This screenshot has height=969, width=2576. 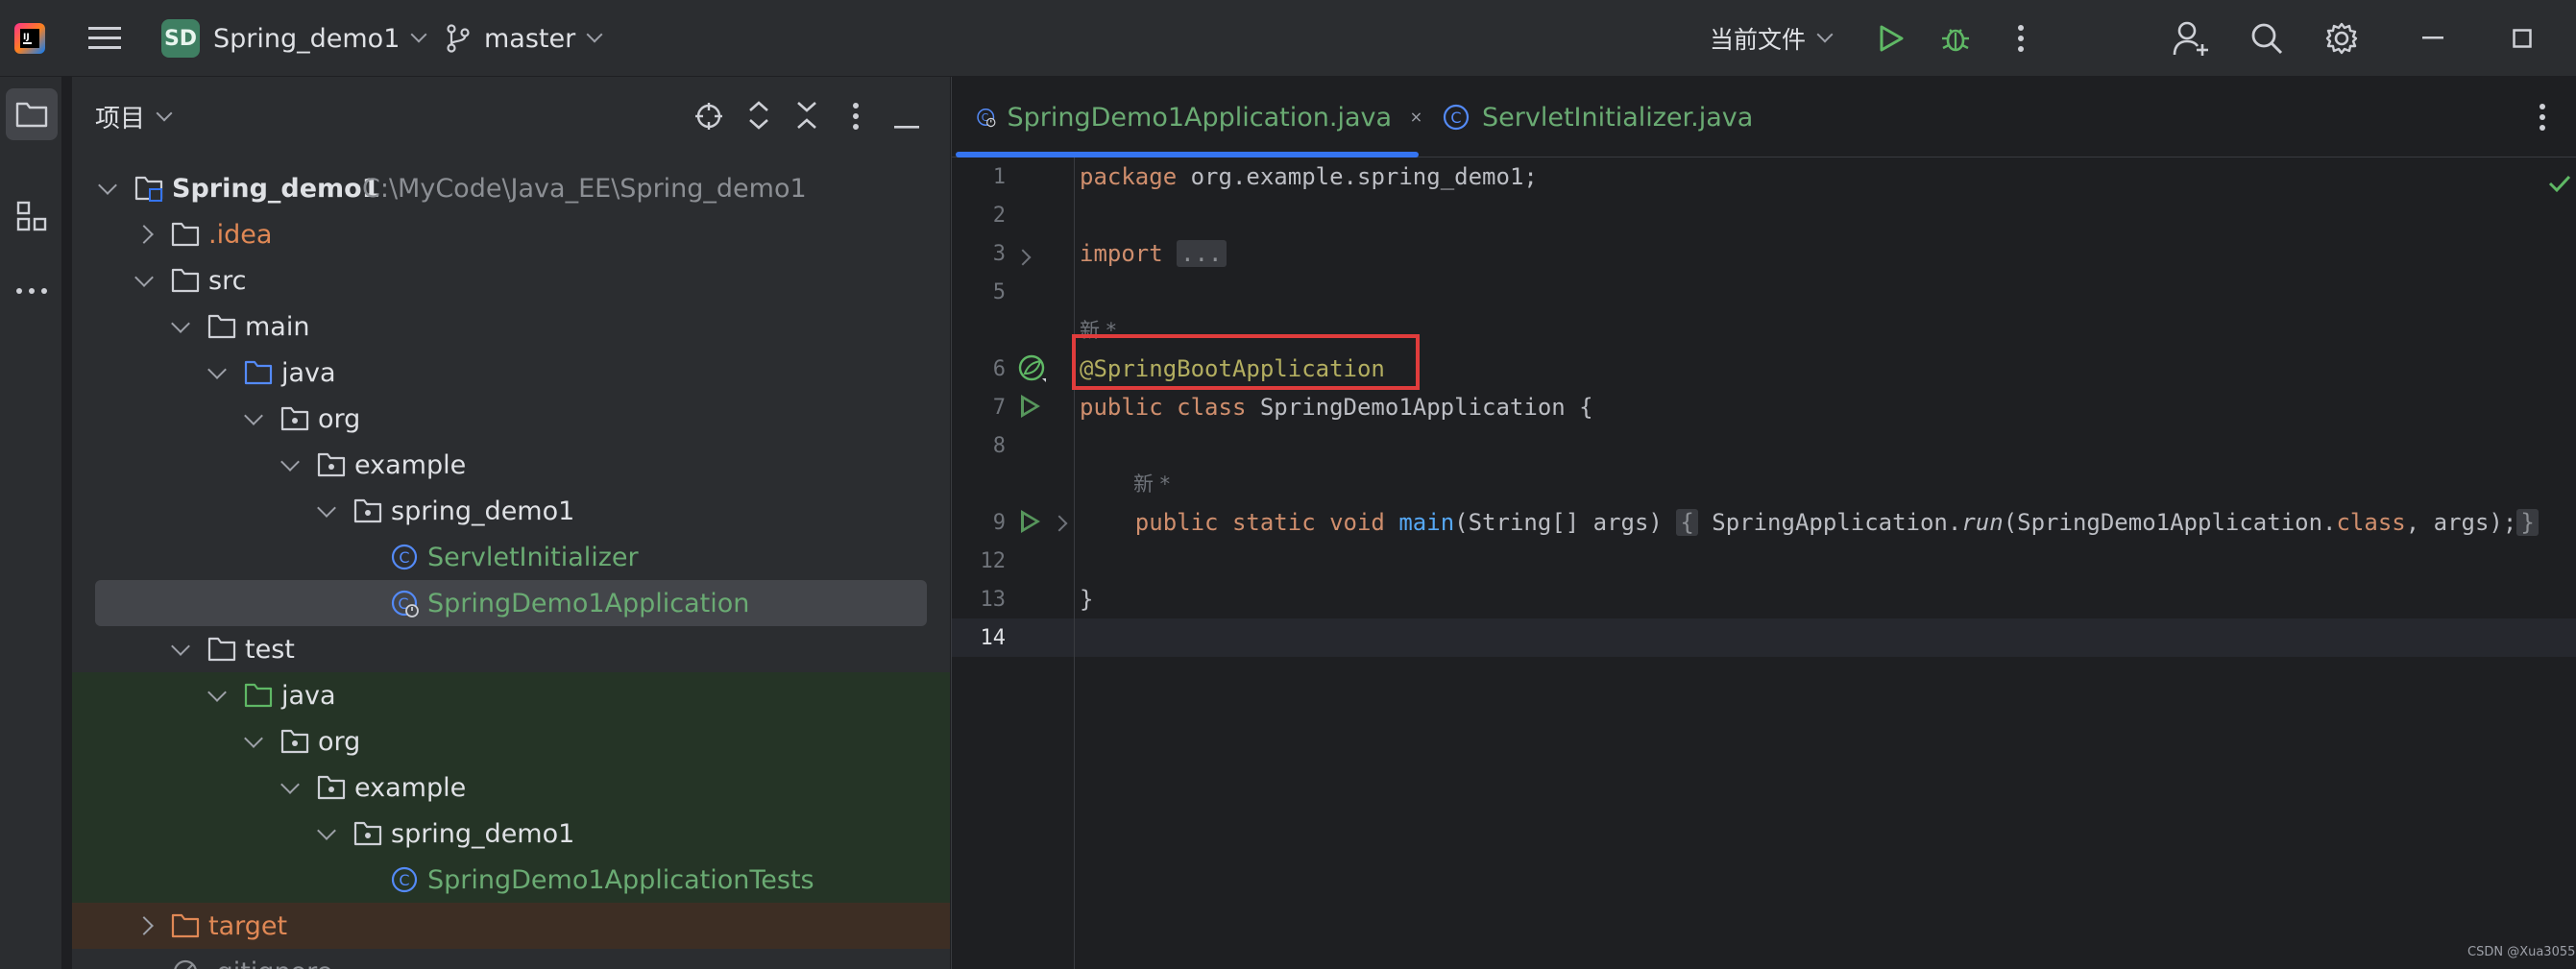 What do you see at coordinates (2461, 522) in the screenshot?
I see `method-body: , args);` at bounding box center [2461, 522].